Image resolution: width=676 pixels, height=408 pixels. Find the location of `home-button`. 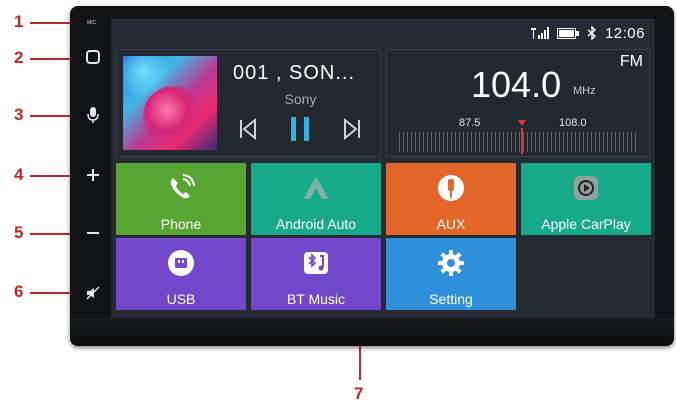

home-button is located at coordinates (93, 57).